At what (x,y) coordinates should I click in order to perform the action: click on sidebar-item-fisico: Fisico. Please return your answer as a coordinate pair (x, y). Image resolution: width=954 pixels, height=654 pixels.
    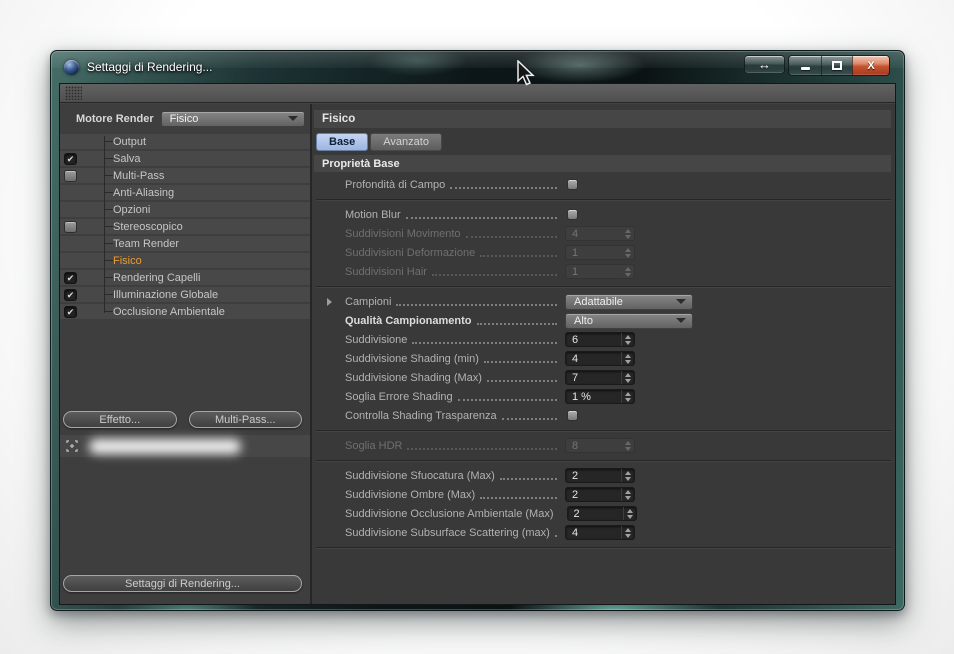
    Looking at the image, I should click on (185, 260).